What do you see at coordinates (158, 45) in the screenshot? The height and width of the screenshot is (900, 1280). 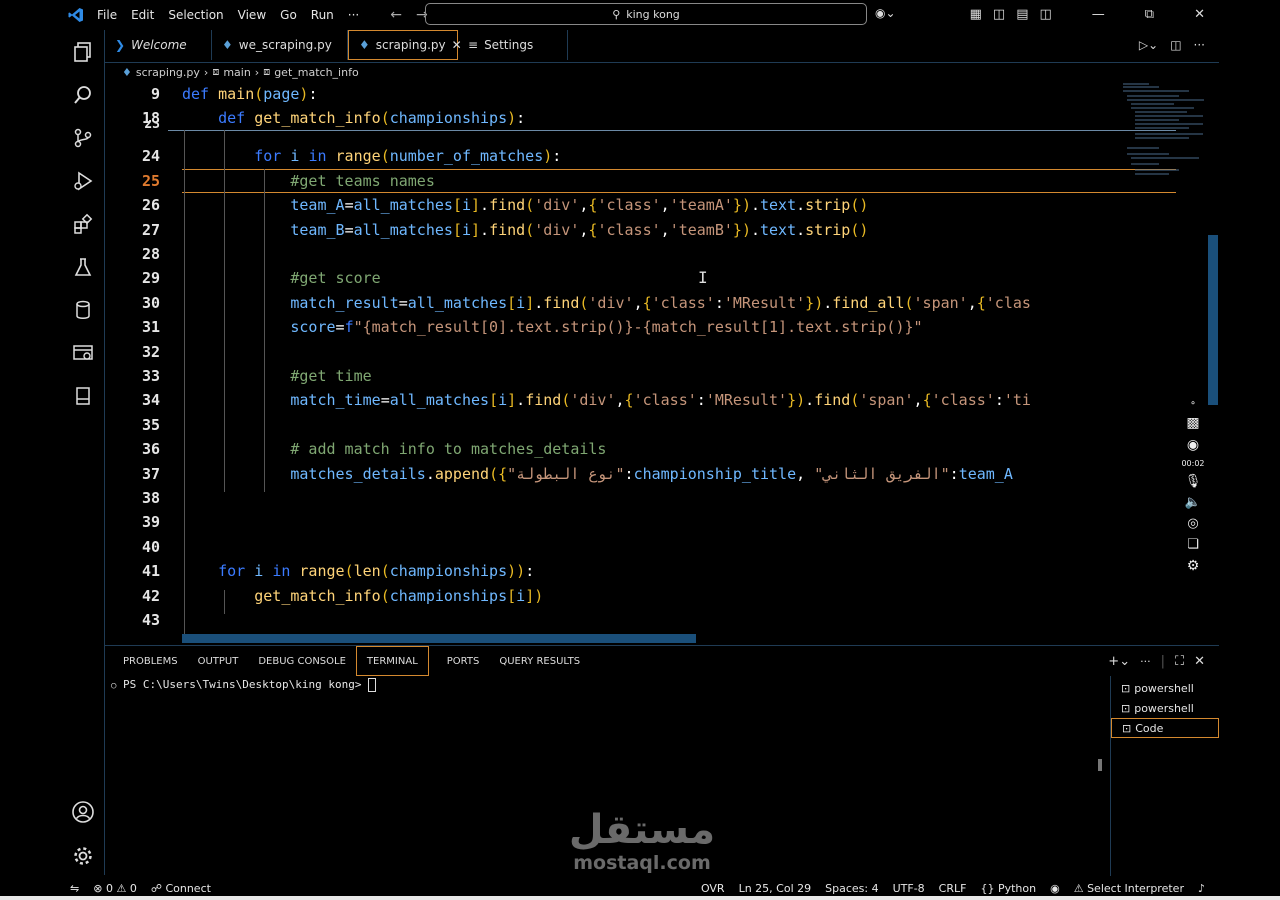 I see `tab-welcome: ❯ Welcome` at bounding box center [158, 45].